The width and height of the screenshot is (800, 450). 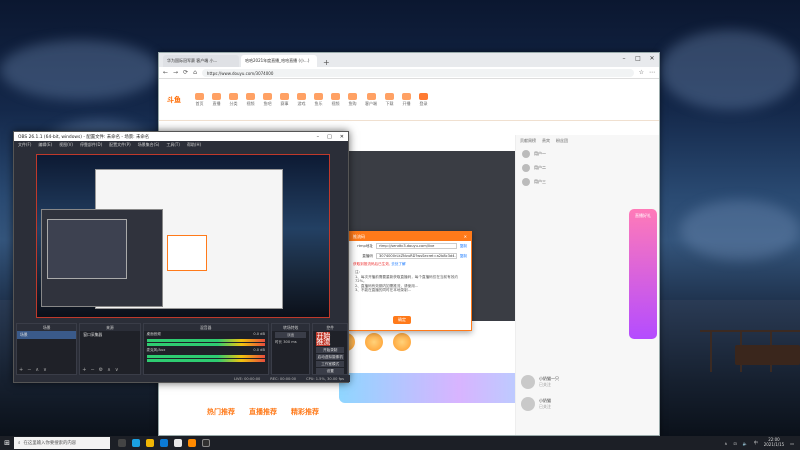 I want to click on content-tab: 直播推荐, so click(x=263, y=412).